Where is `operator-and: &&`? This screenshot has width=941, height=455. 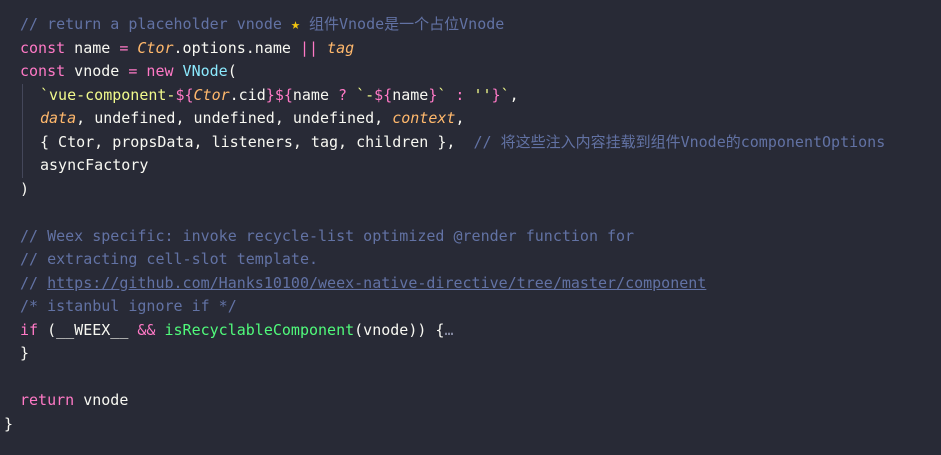
operator-and: && is located at coordinates (146, 329).